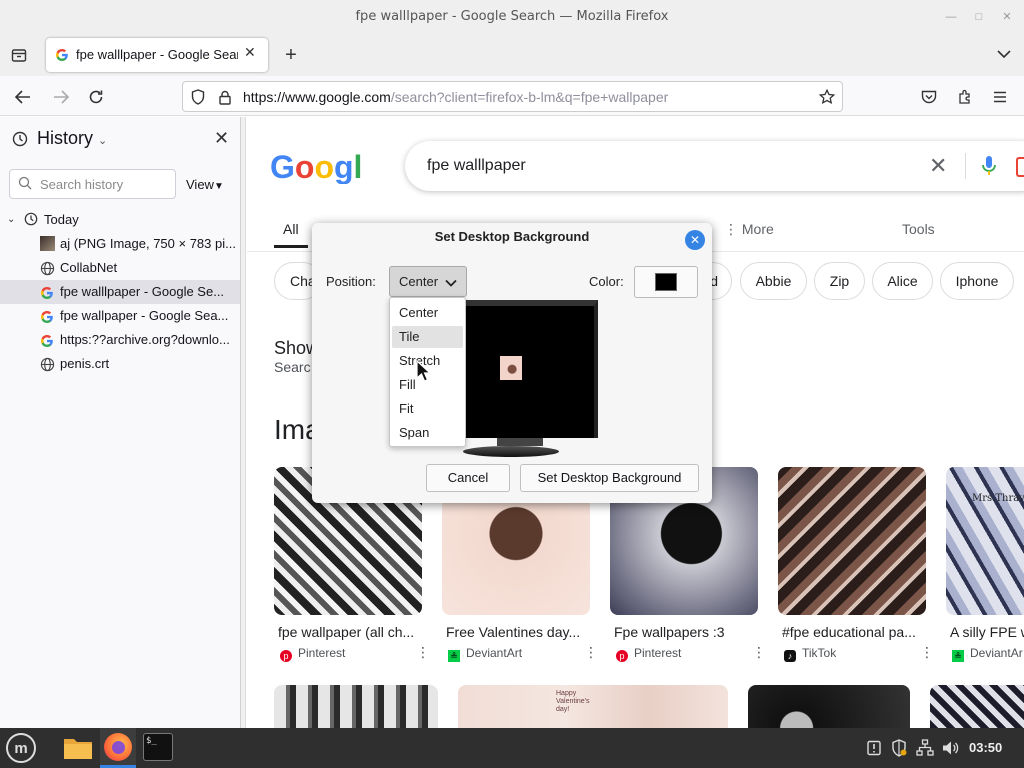 Image resolution: width=1024 pixels, height=768 pixels. Describe the element at coordinates (1000, 97) in the screenshot. I see `hamburger-menu-icon` at that location.